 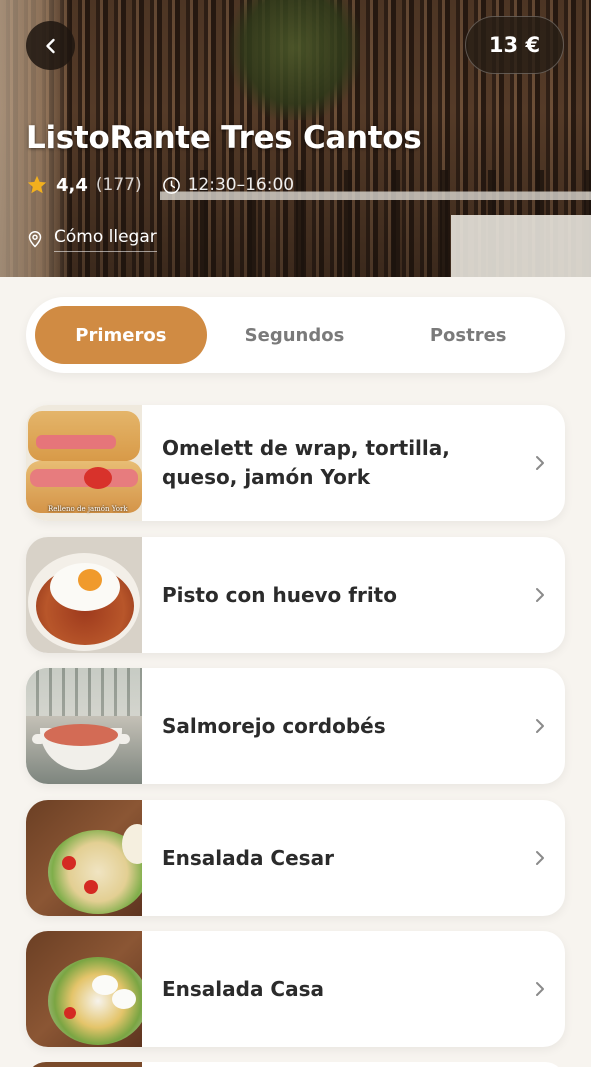 What do you see at coordinates (468, 335) in the screenshot?
I see `tab-postres: Postres` at bounding box center [468, 335].